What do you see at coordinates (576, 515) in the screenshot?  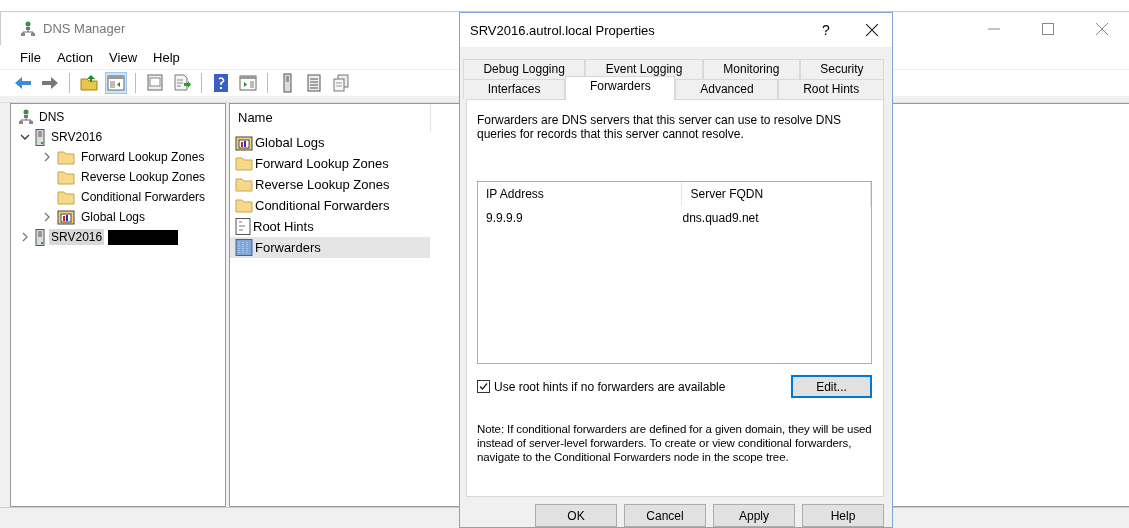 I see `dialog-button: OK` at bounding box center [576, 515].